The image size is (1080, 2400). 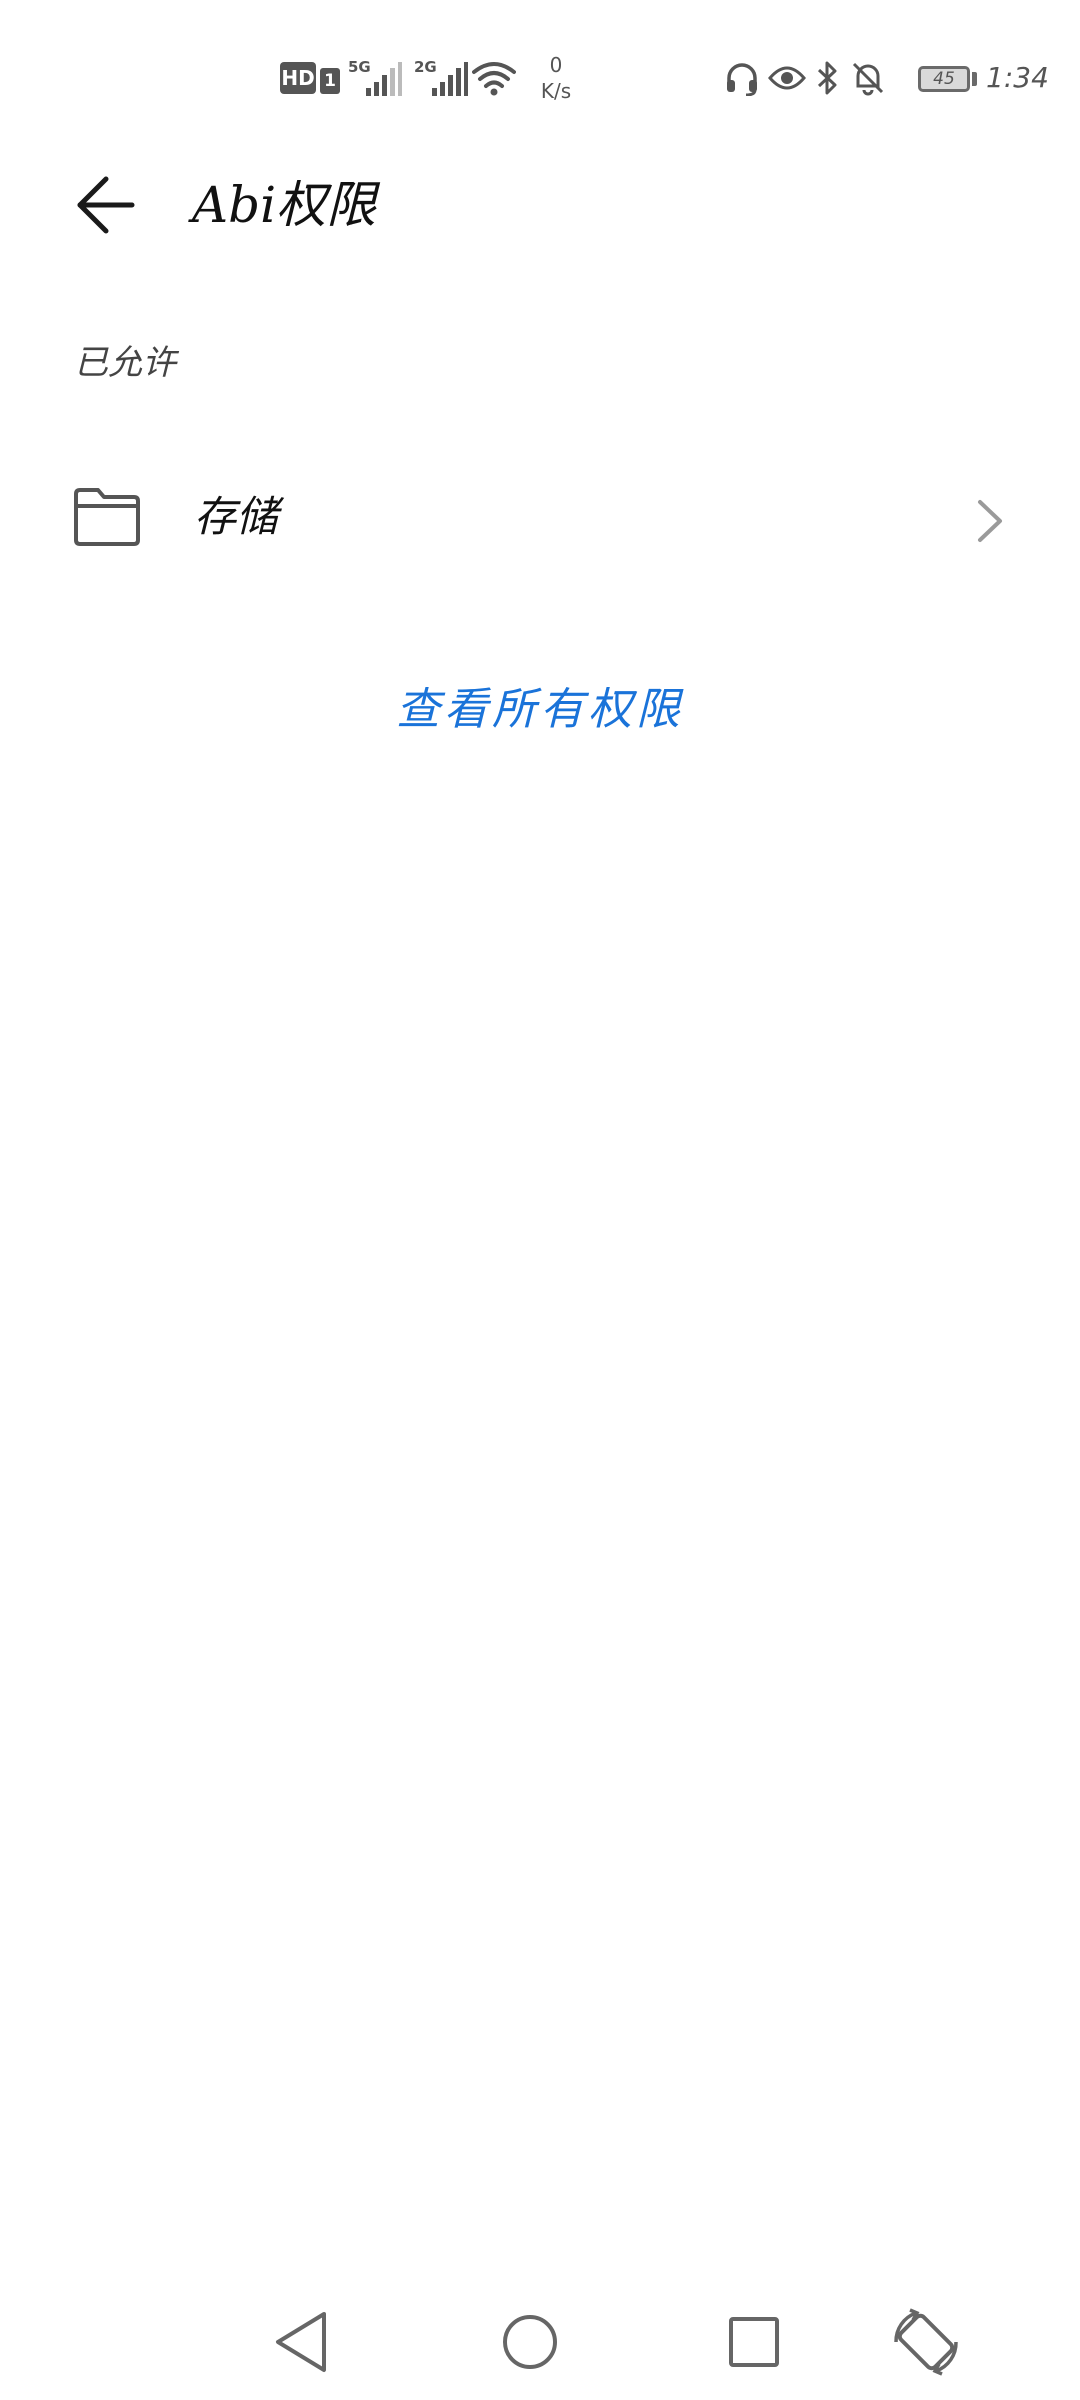 I want to click on hd-badge: HD, so click(x=298, y=78).